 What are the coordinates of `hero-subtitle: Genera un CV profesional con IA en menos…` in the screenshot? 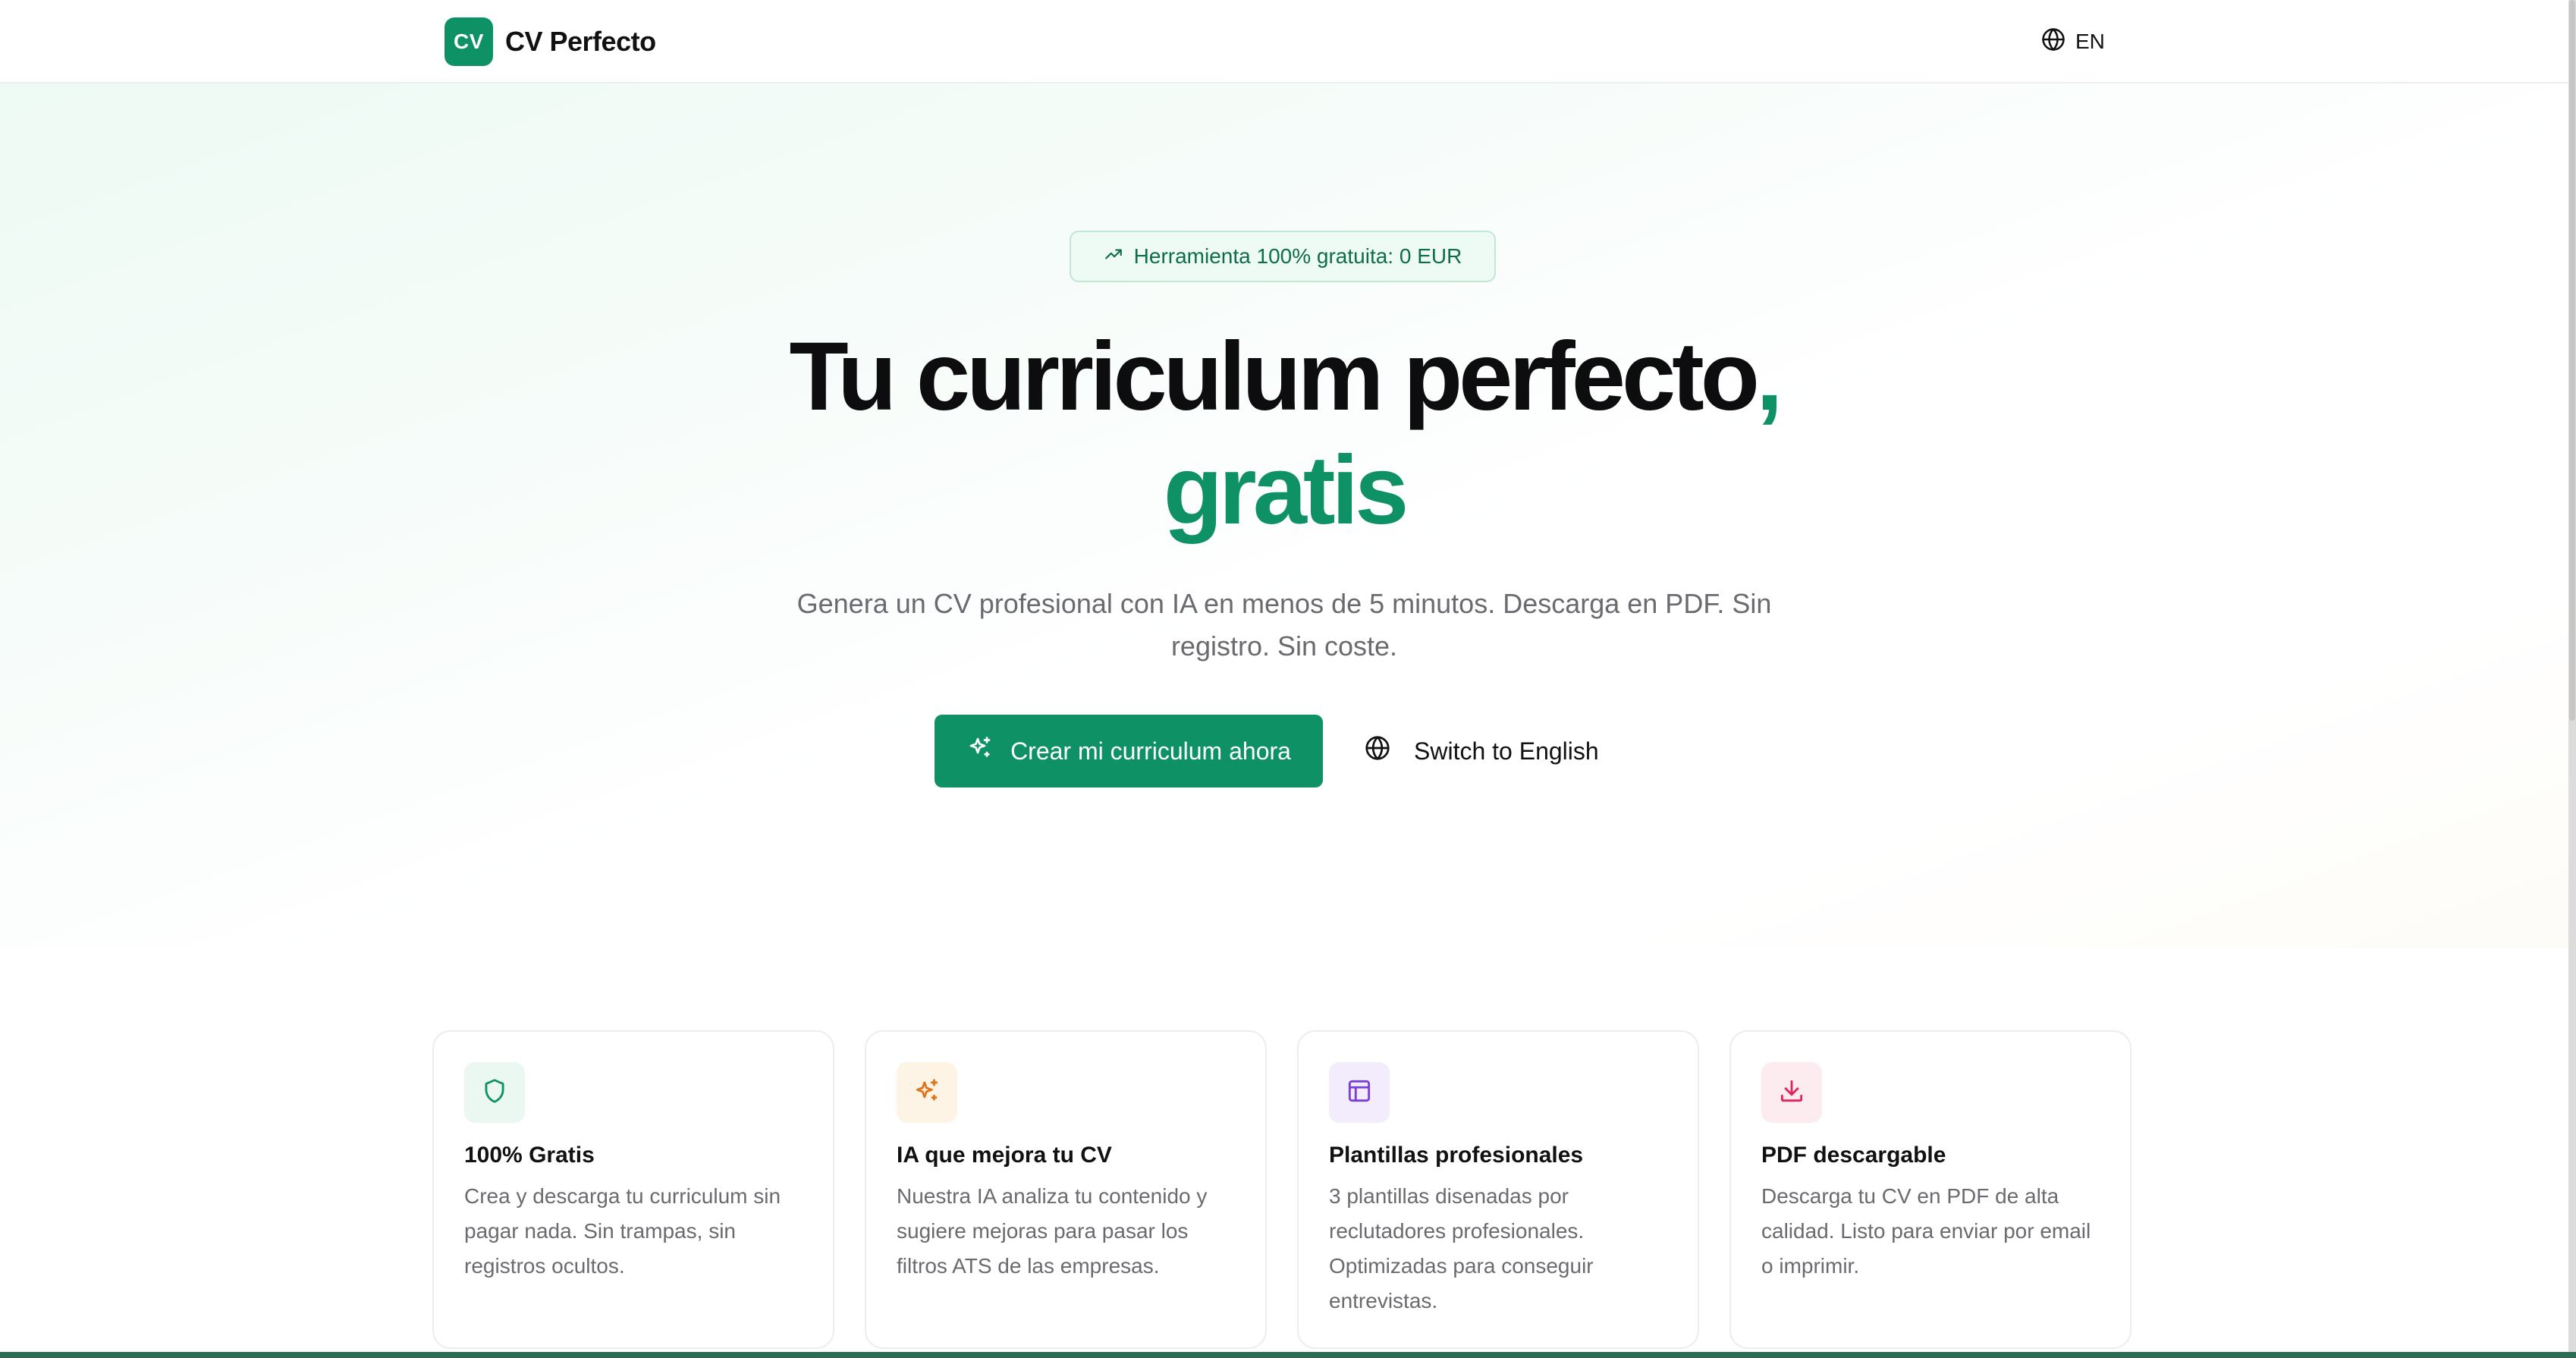 It's located at (1284, 625).